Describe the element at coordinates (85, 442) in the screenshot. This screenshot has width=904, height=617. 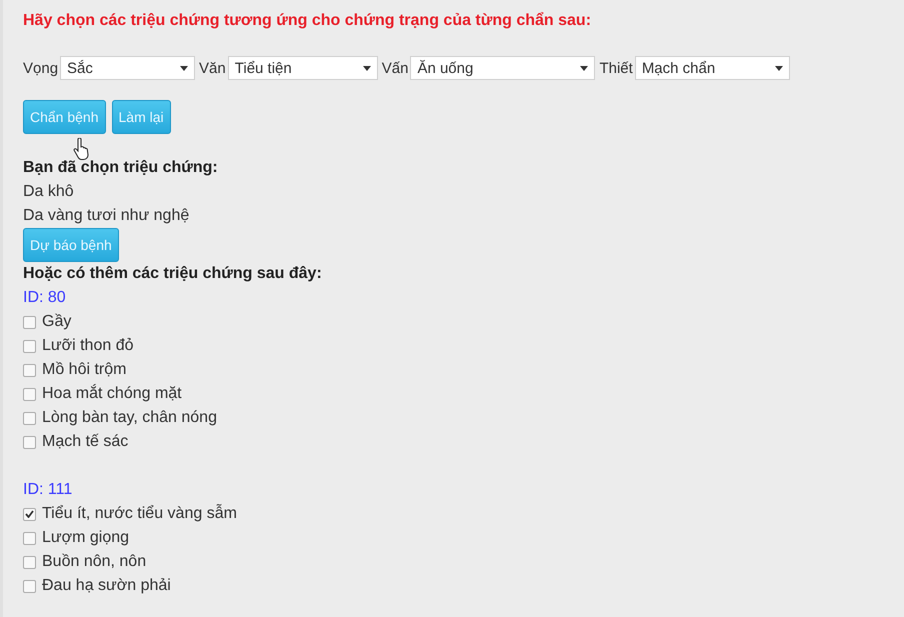
I see `symptom-label: Mạch tế sác` at that location.